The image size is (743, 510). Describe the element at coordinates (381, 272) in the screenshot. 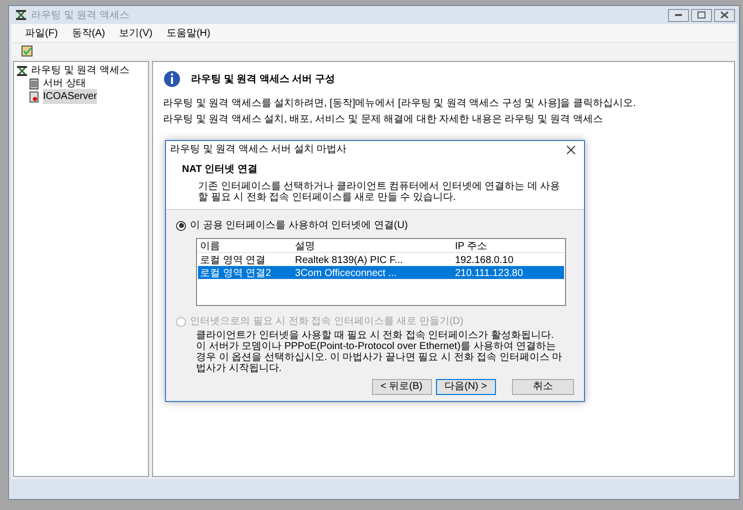

I see `list-row: 로컬 영역 연결2 3Com Officeconnect ... 210.111.123.80` at that location.